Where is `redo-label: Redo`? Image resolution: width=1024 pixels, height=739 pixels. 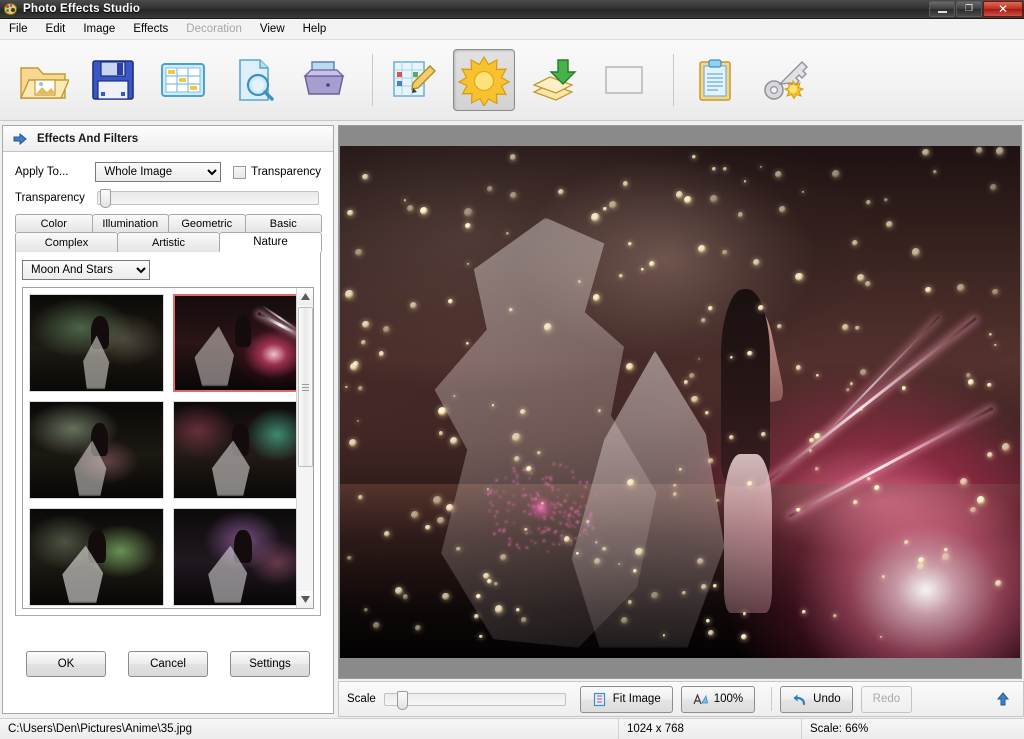 redo-label: Redo is located at coordinates (886, 699).